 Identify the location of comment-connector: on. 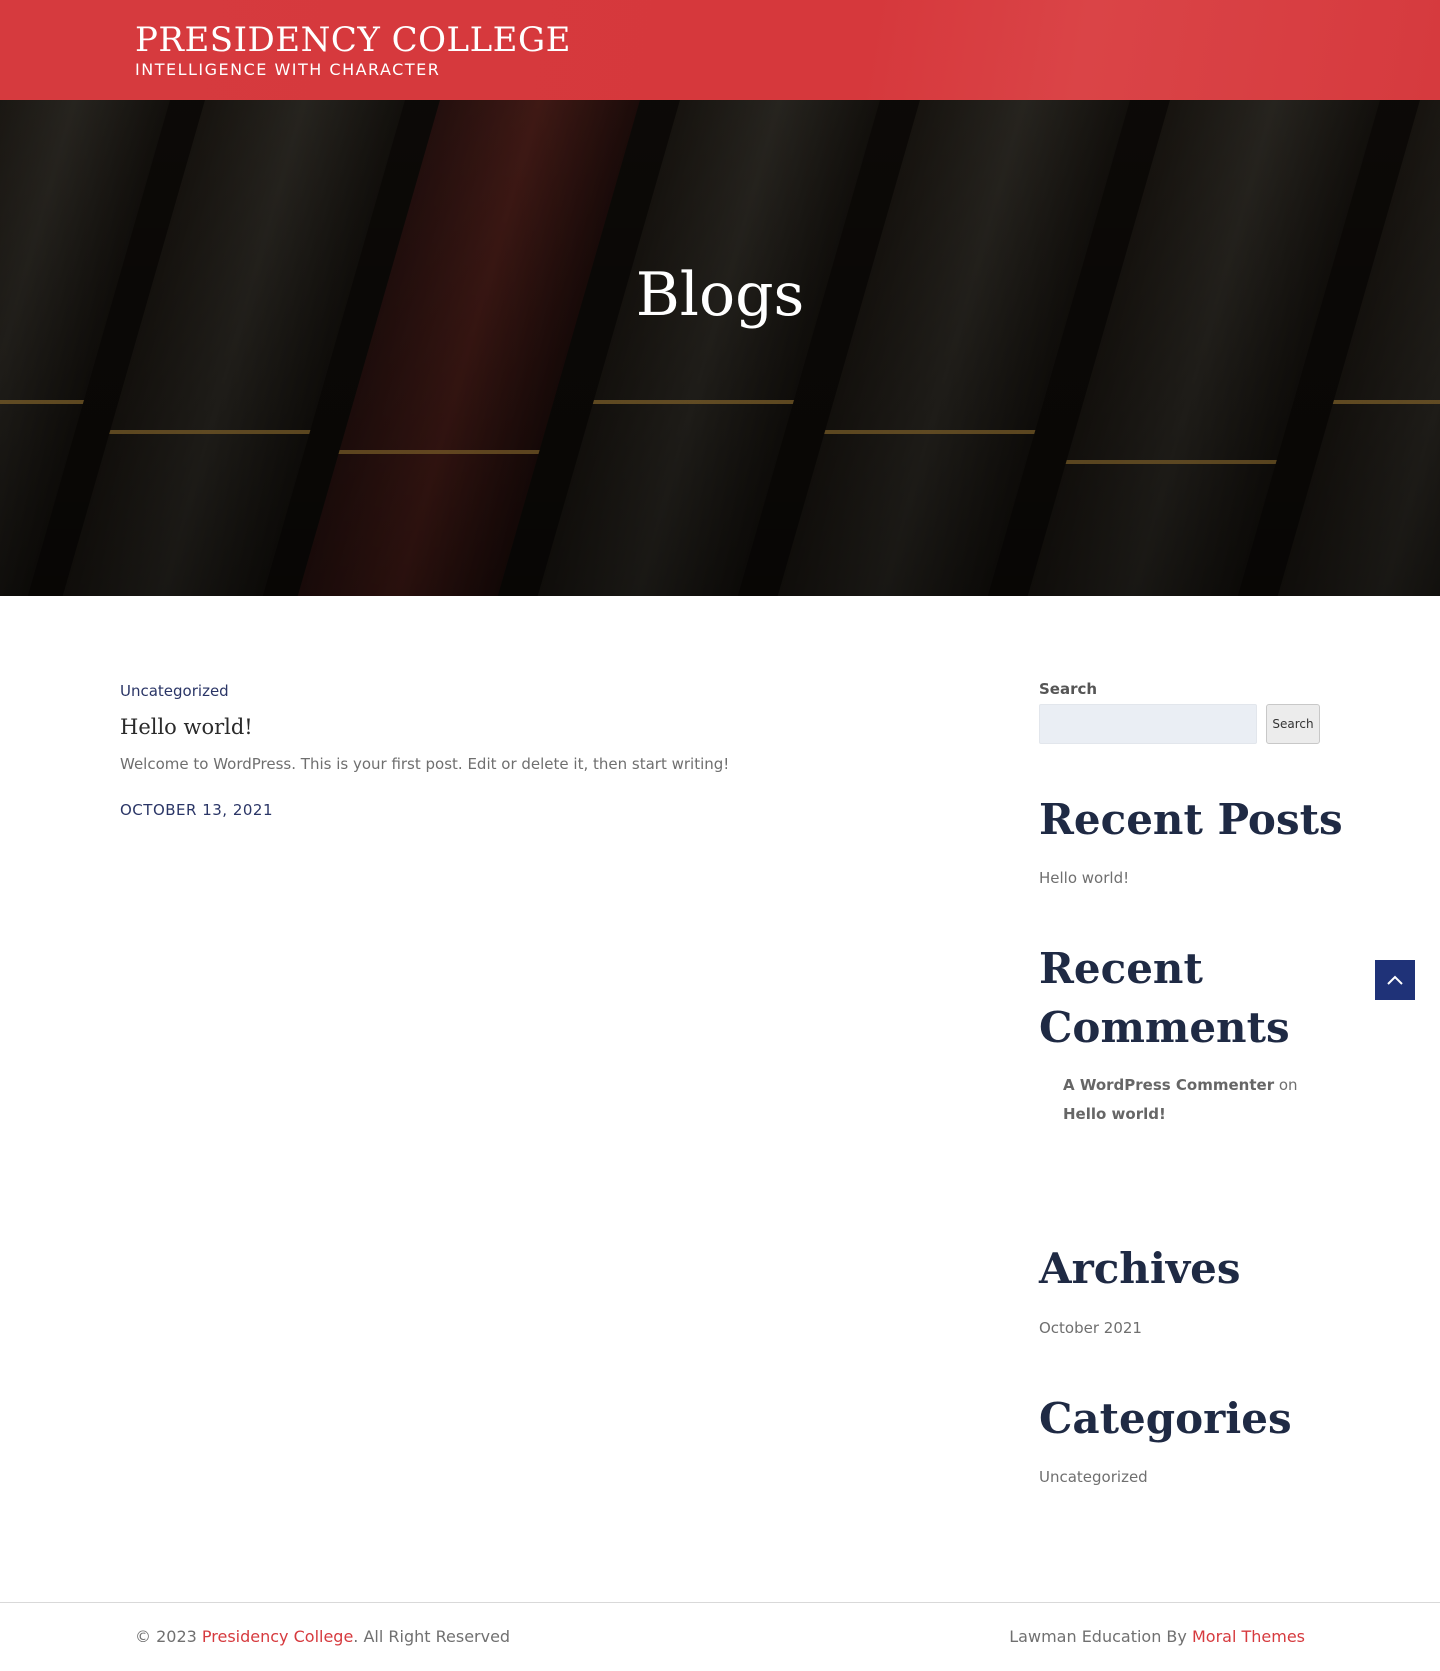
(1288, 1085).